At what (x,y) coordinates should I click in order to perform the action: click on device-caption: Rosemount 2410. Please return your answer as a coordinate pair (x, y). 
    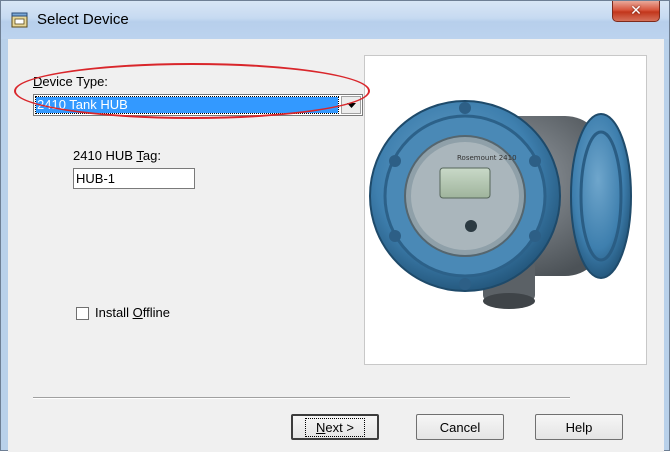
    Looking at the image, I should click on (487, 158).